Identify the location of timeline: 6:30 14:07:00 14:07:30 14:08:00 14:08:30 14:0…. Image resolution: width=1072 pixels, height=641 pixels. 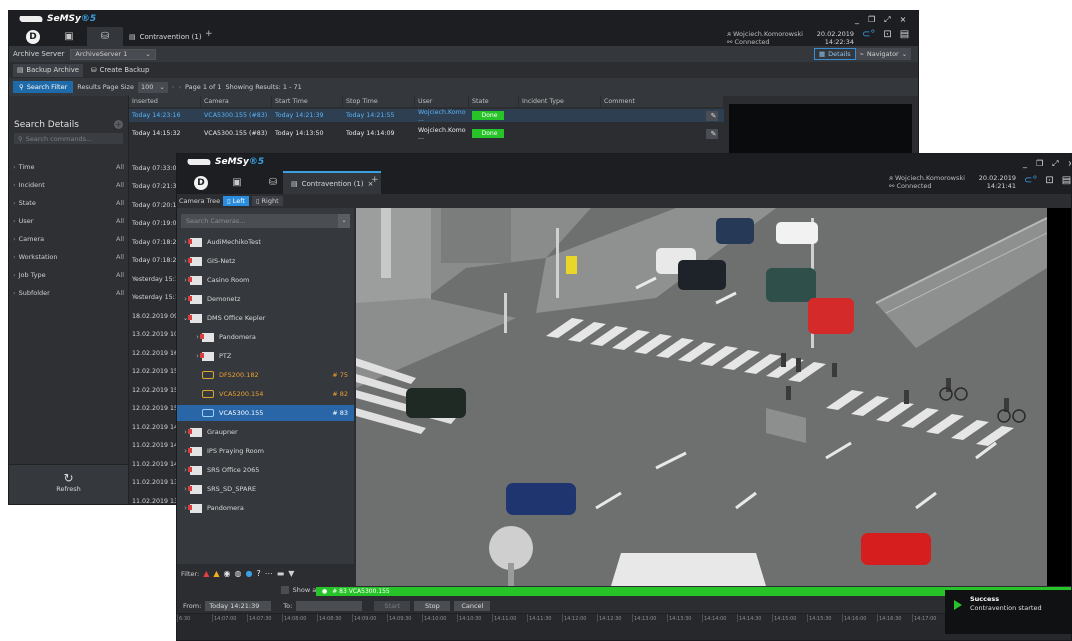
(624, 626).